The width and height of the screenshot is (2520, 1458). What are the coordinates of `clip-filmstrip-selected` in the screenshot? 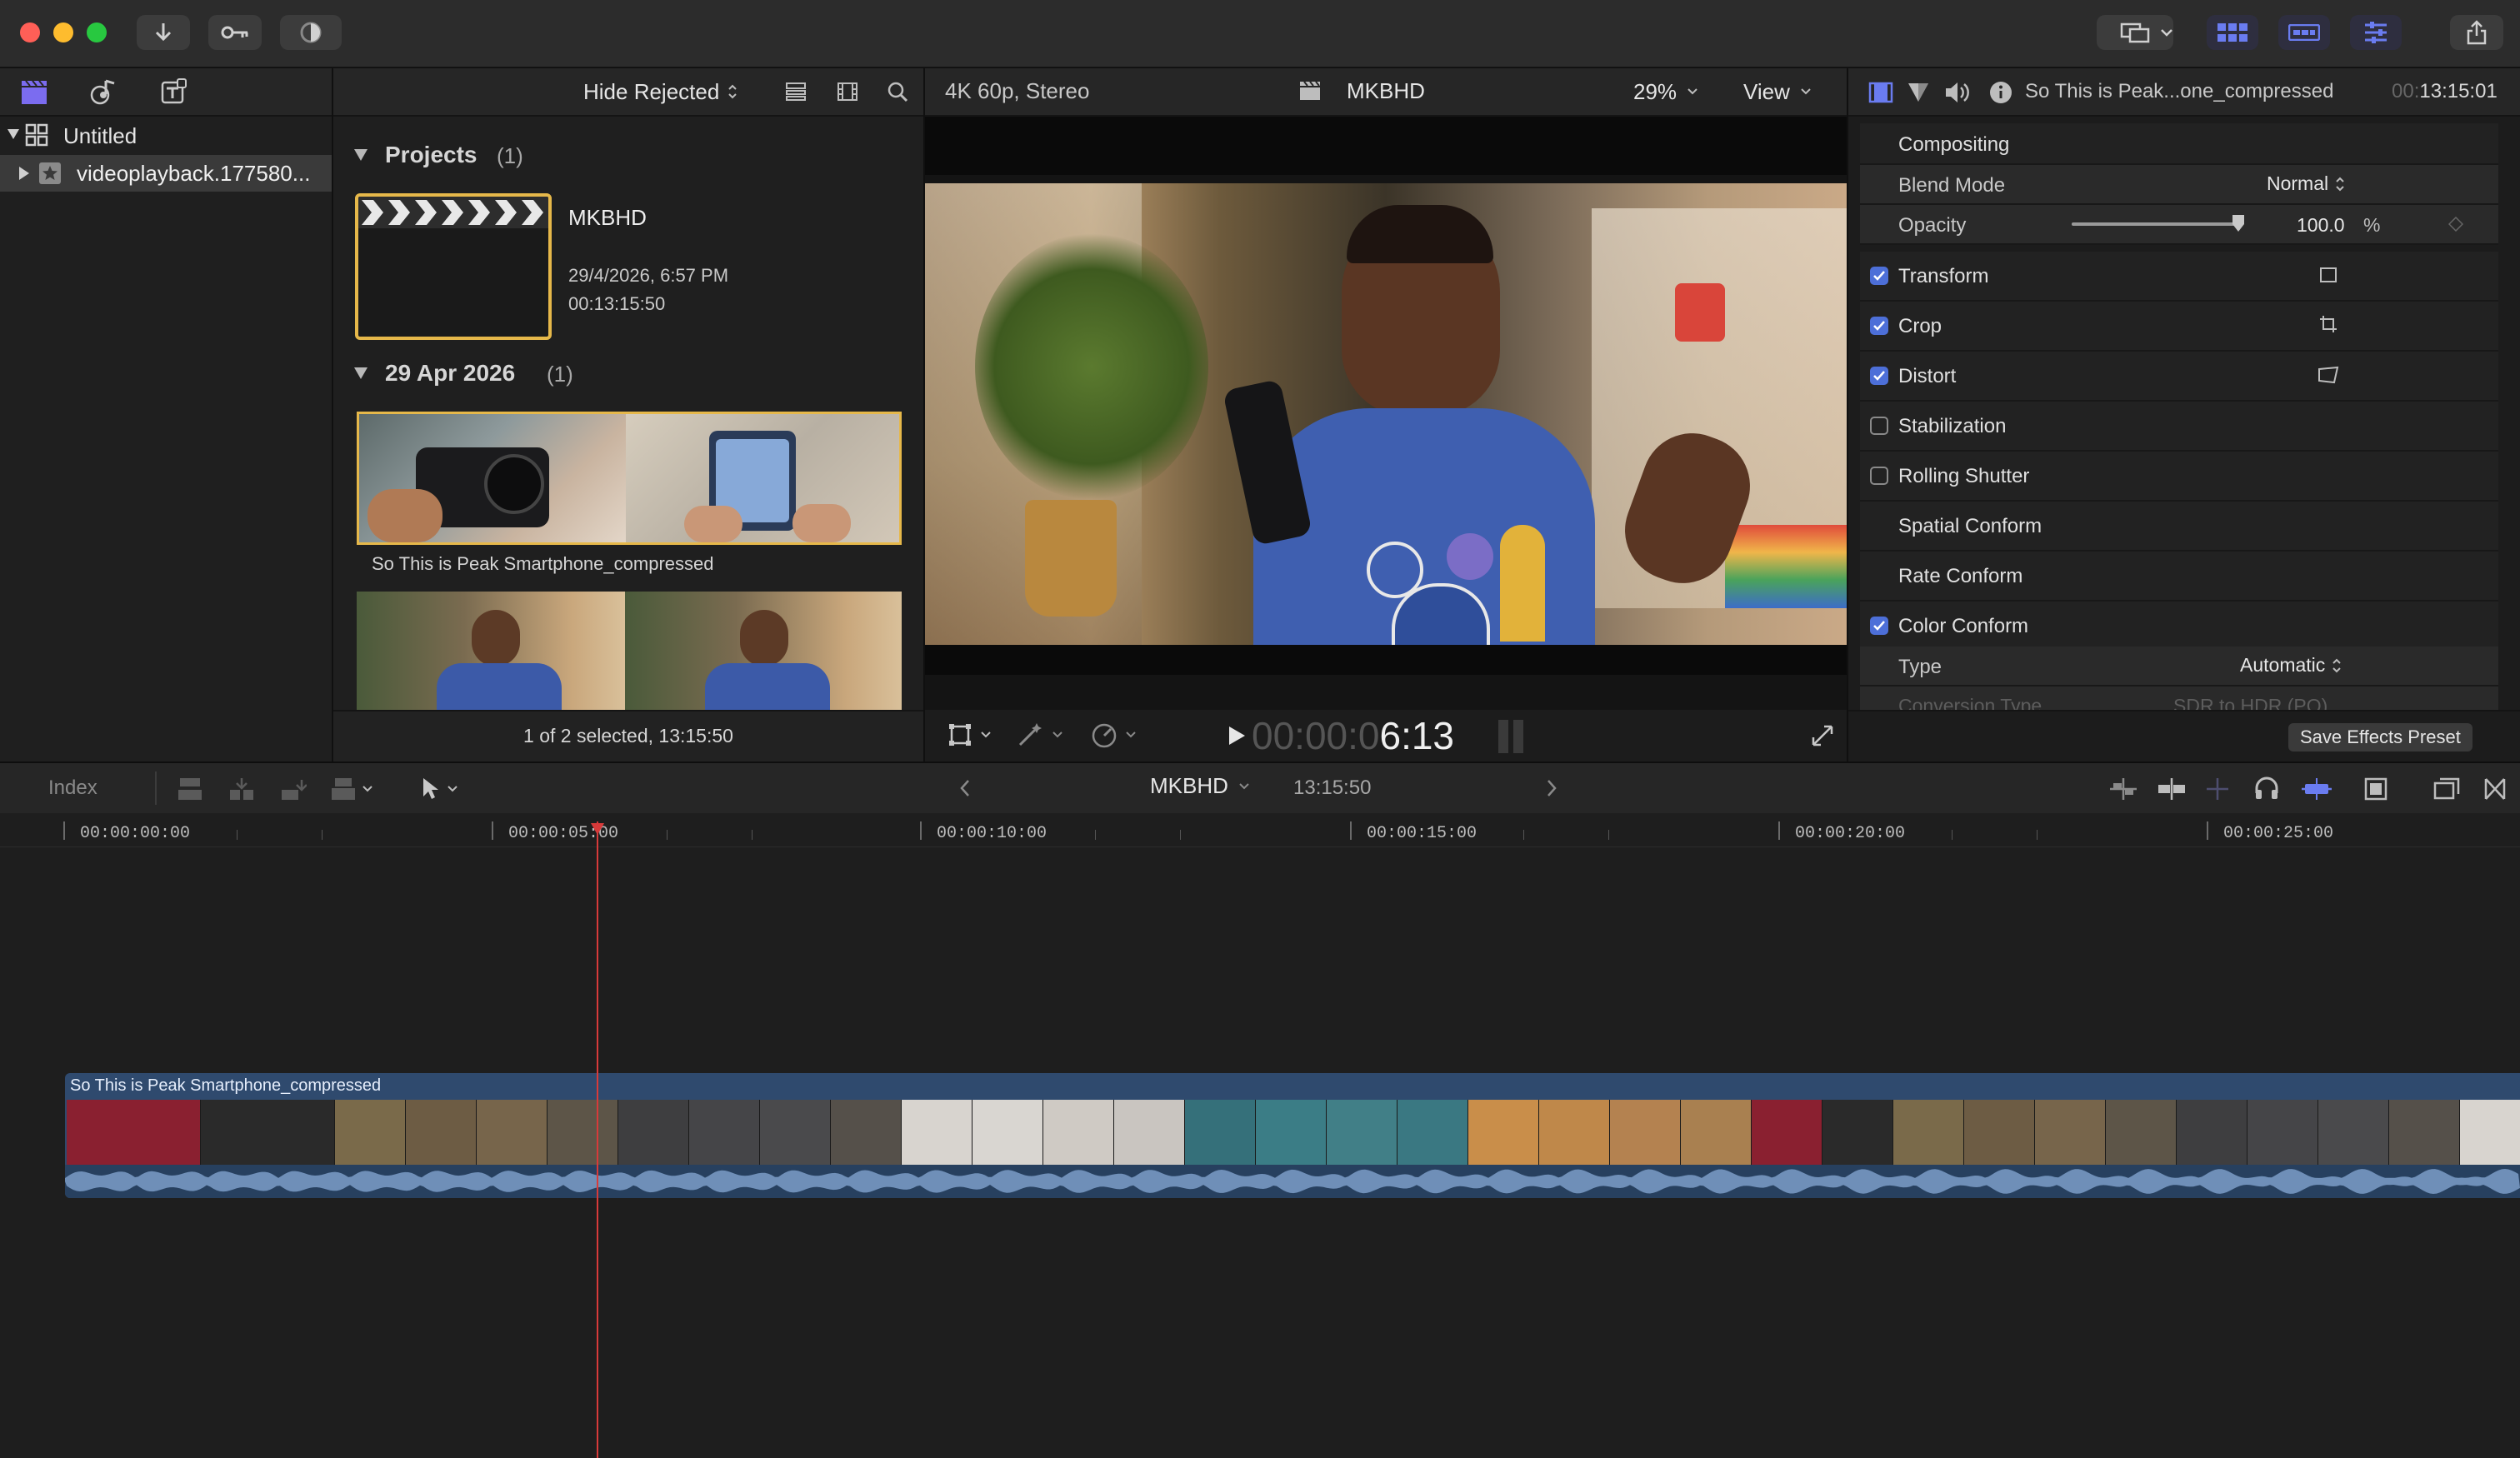 It's located at (629, 478).